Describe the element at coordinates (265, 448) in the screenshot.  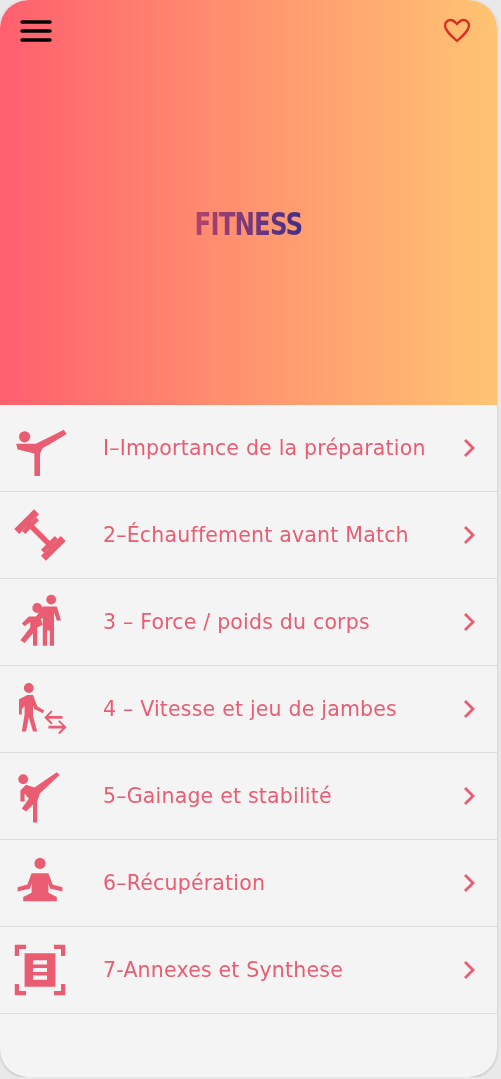
I see `menu-item-label: I–Importance de la préparation` at that location.